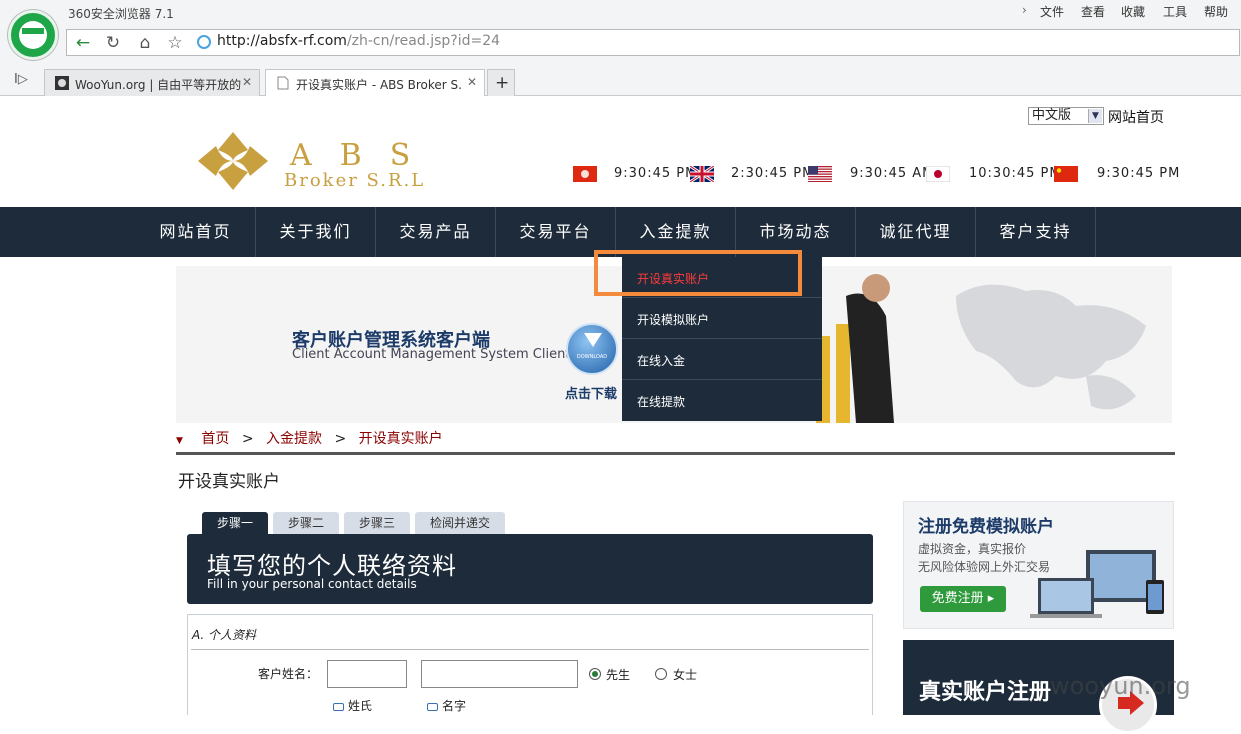 Image resolution: width=1241 pixels, height=734 pixels. I want to click on radio-ms-label: 女士, so click(685, 675).